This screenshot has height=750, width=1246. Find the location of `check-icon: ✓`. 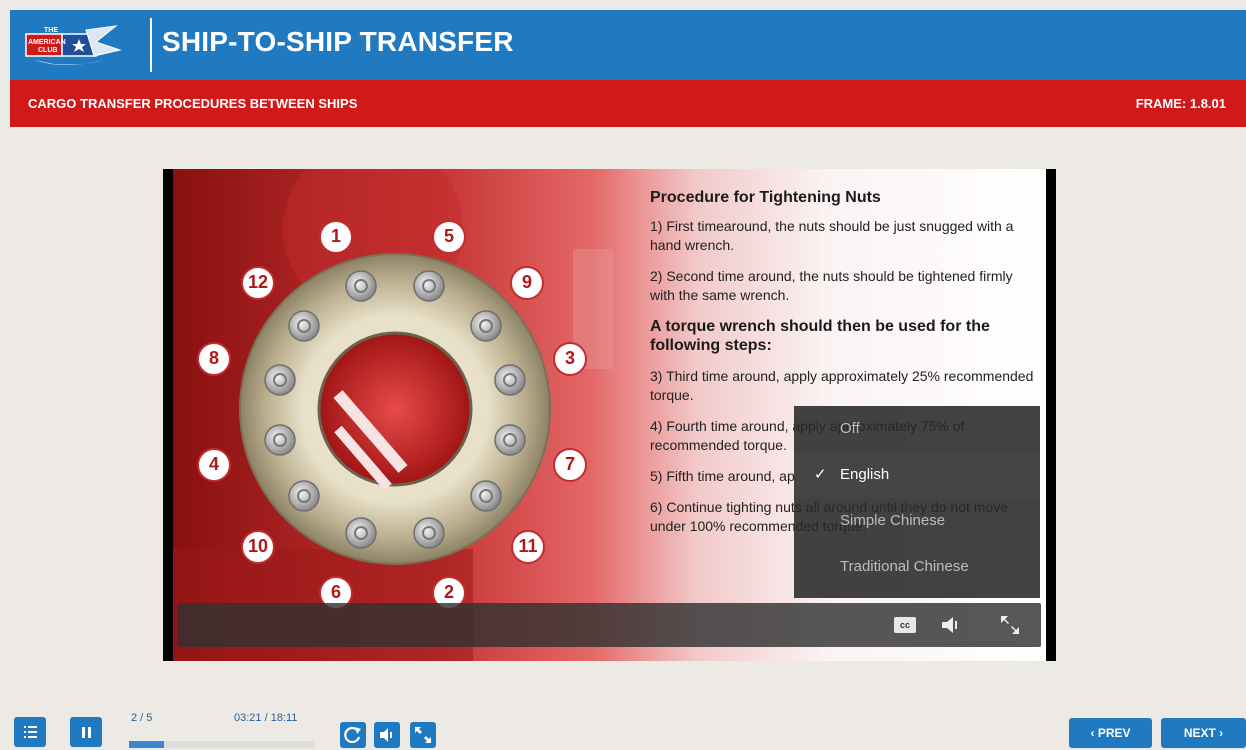

check-icon: ✓ is located at coordinates (820, 474).